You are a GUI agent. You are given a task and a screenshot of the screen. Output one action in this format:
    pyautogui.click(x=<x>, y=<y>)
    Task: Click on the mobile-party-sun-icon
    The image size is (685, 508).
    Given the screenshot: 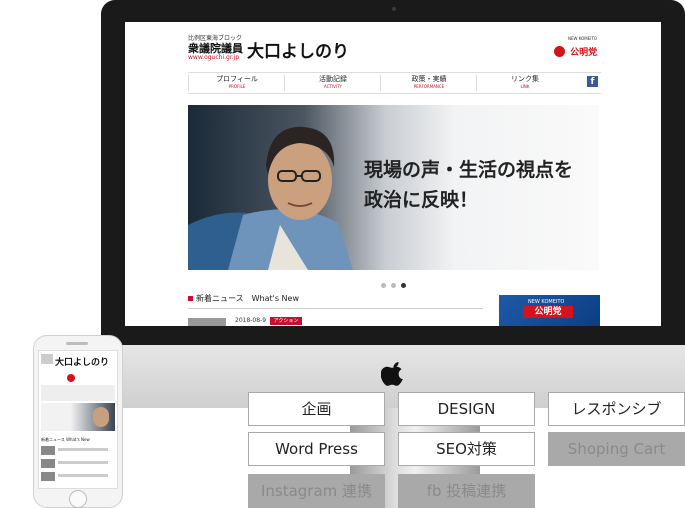 What is the action you would take?
    pyautogui.click(x=71, y=378)
    